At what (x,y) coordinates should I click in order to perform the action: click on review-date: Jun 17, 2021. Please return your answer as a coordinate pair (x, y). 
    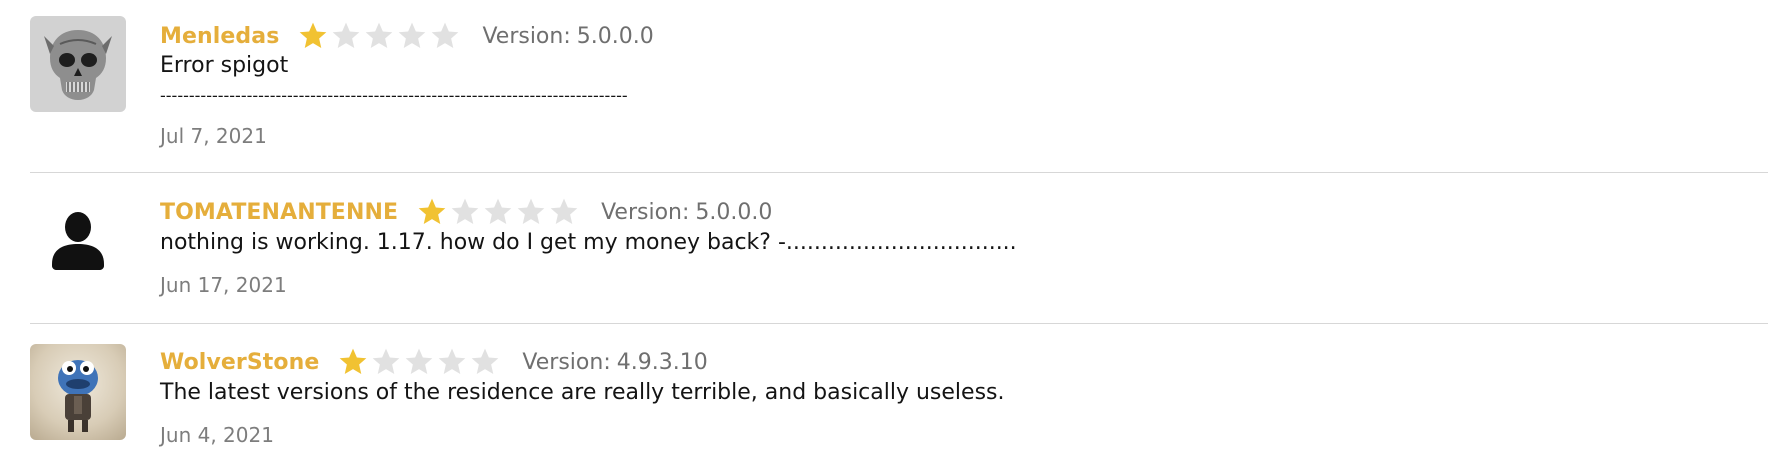
    Looking at the image, I should click on (223, 285).